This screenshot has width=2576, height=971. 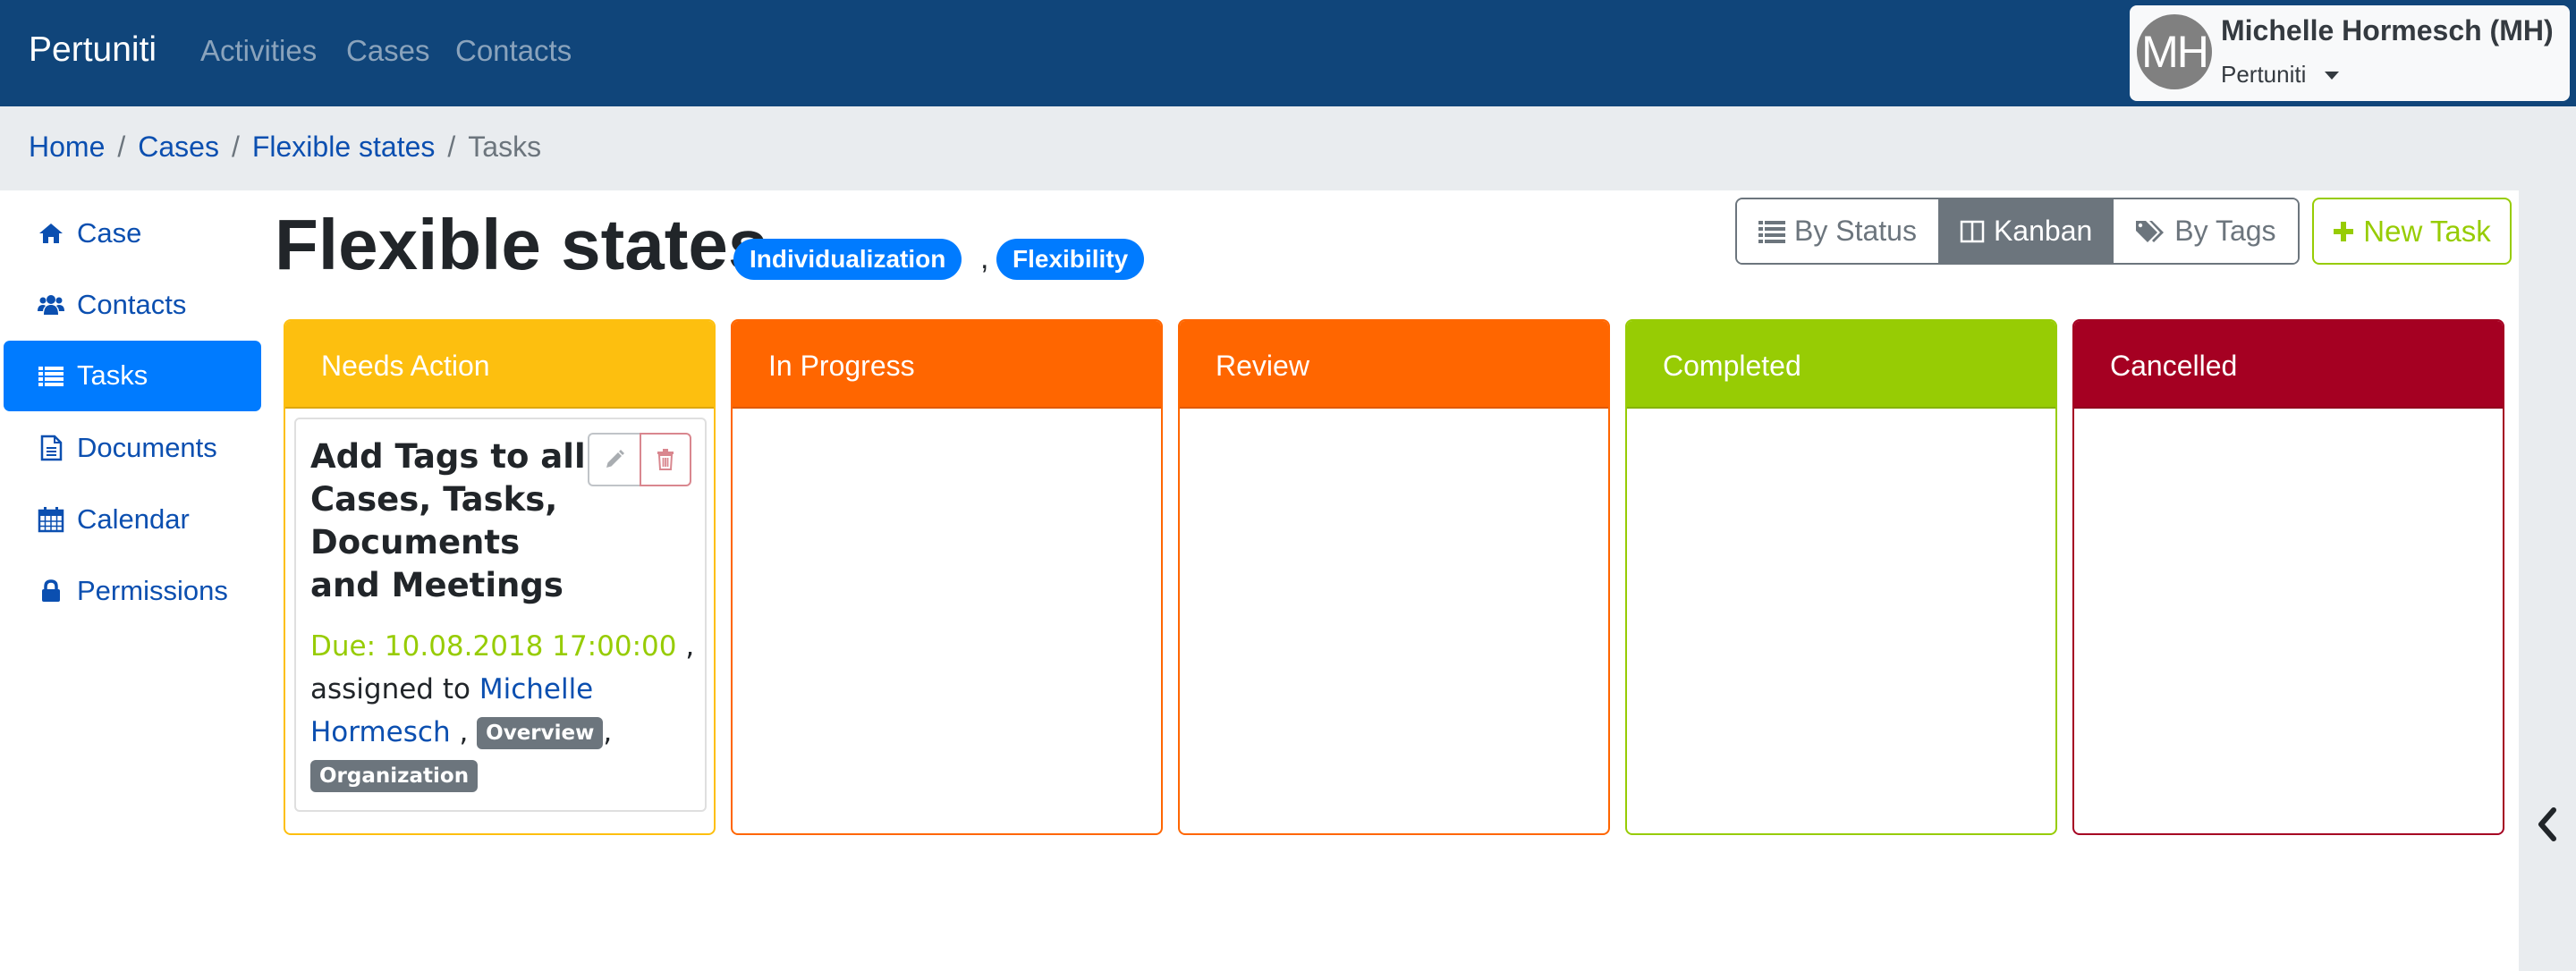 I want to click on breadcrumb-home: Home, so click(x=67, y=147).